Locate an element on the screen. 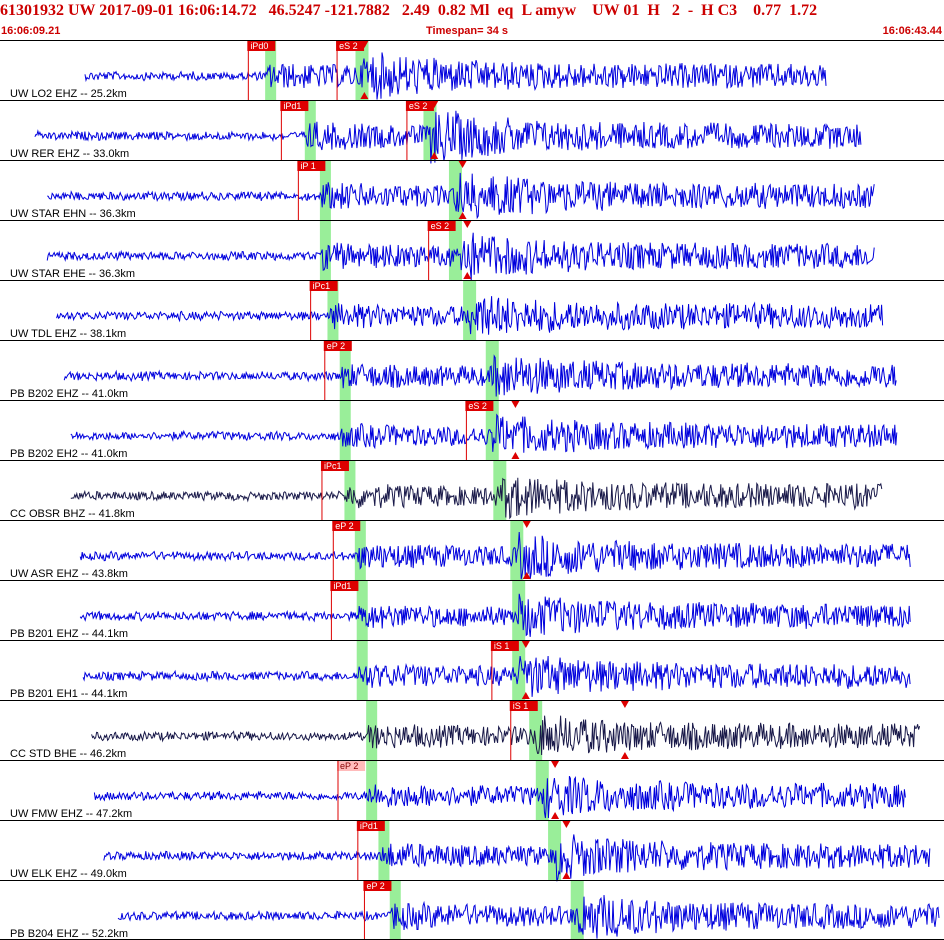 The height and width of the screenshot is (940, 944). trace-label: UW ASR EHZ -- 43.8km is located at coordinates (69, 574).